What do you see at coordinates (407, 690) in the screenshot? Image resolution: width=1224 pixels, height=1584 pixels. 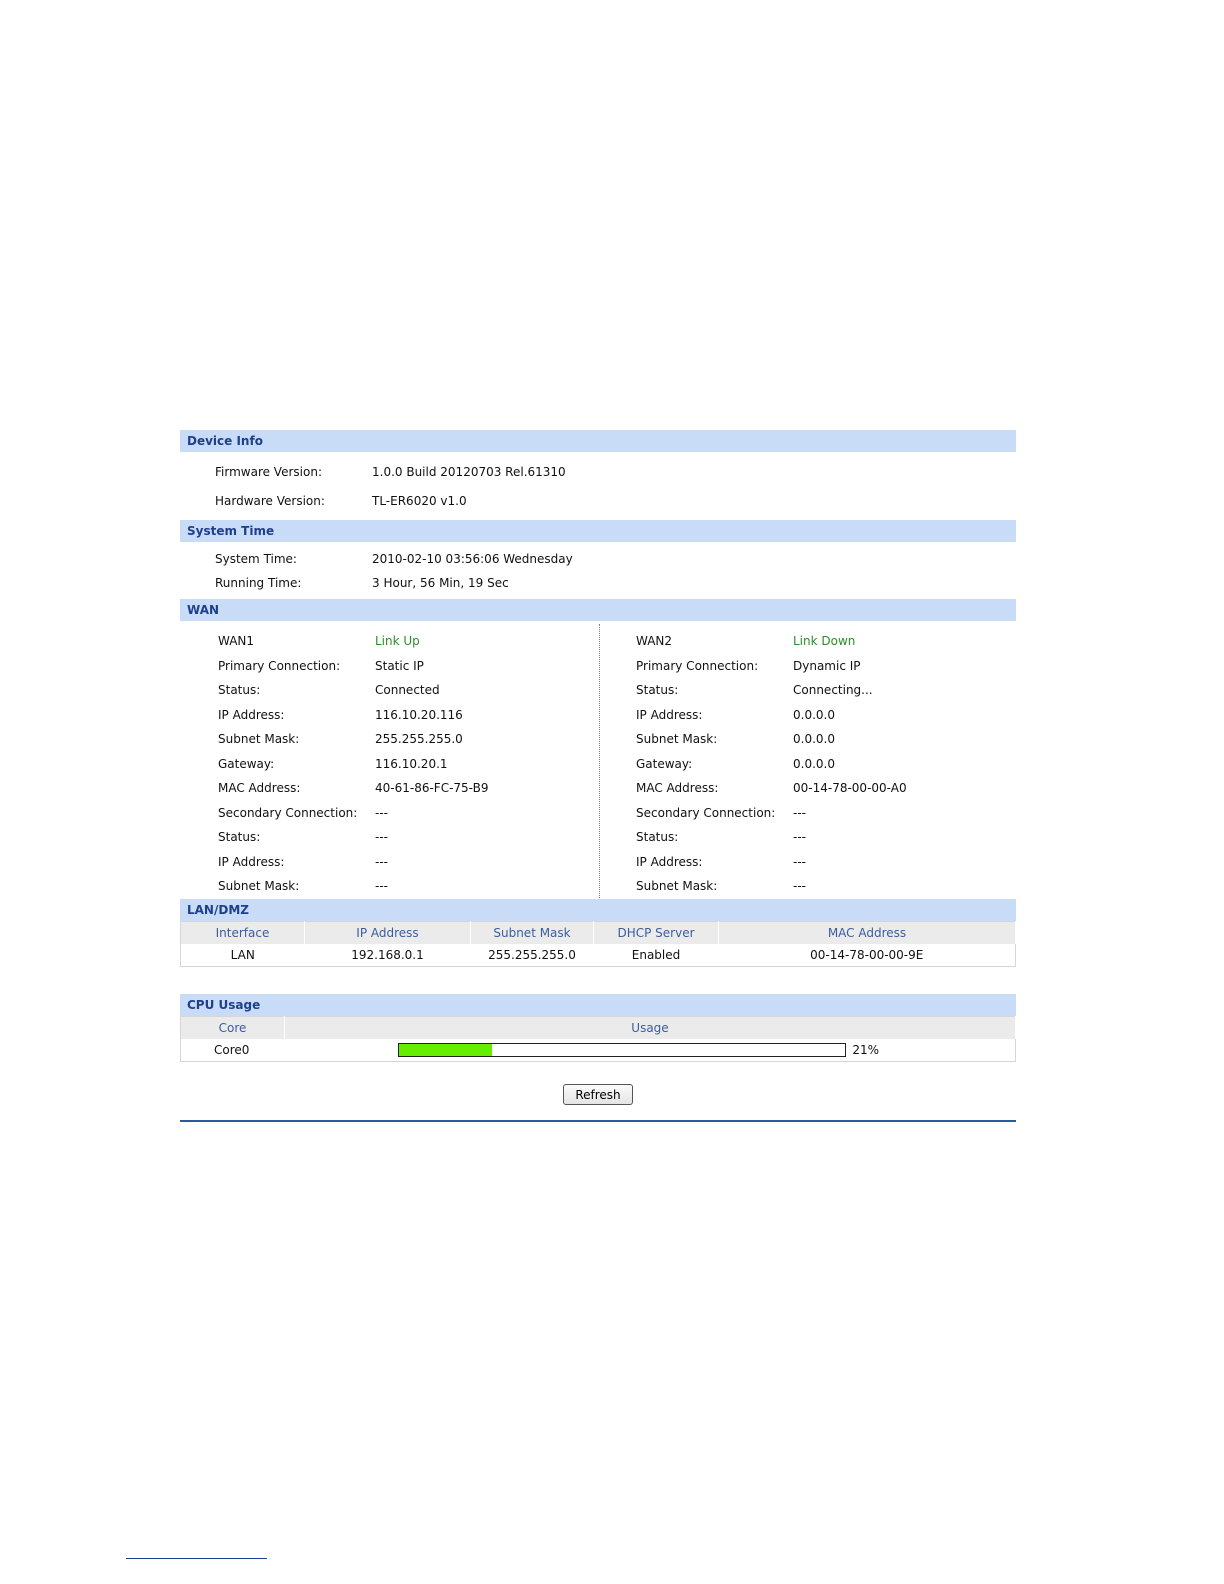 I see `wan1-status-value: Connected` at bounding box center [407, 690].